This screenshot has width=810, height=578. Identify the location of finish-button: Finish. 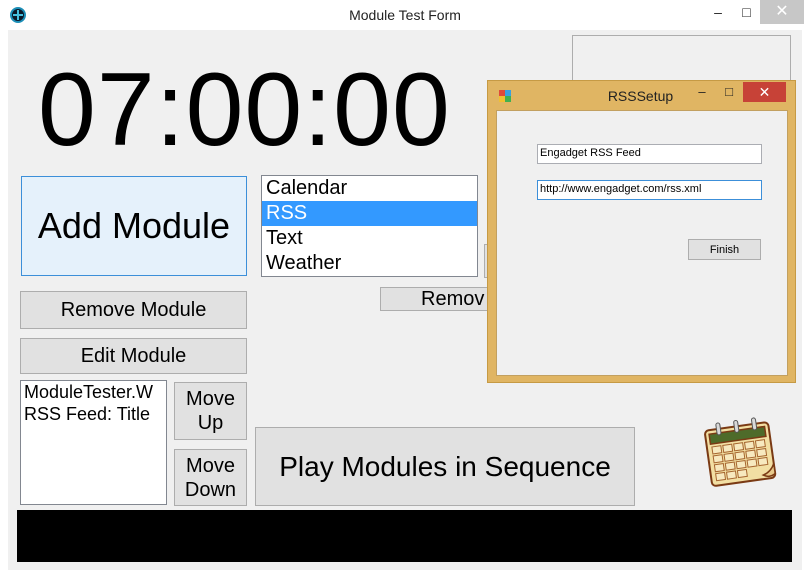
(724, 249).